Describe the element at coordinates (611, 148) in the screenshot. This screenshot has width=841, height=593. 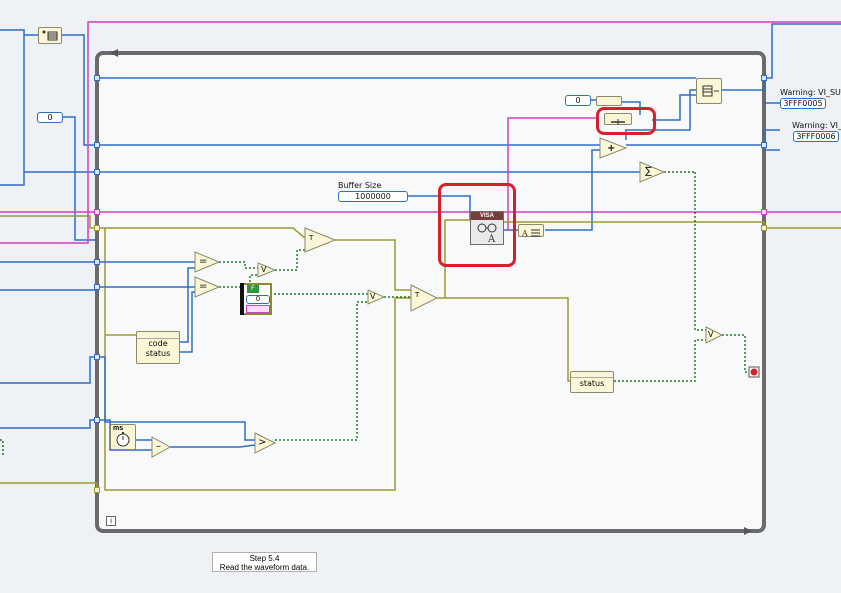
I see `add-label: +` at that location.